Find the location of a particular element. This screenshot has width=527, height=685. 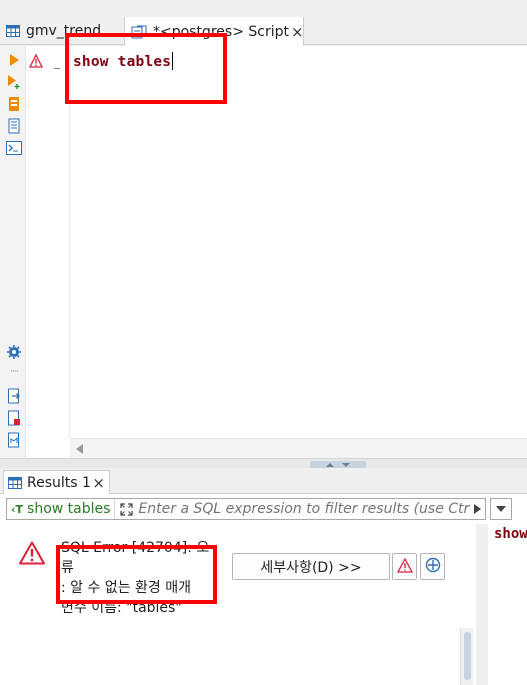

sql-script-icon is located at coordinates (139, 32).